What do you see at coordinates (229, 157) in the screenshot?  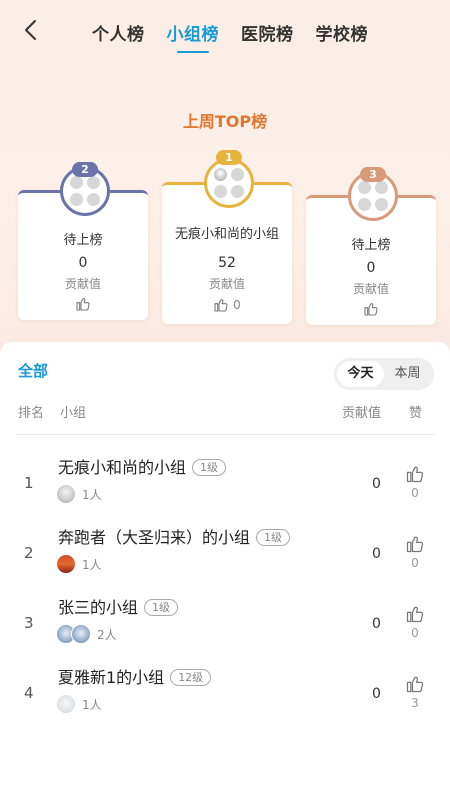 I see `rank-badge-first: 1` at bounding box center [229, 157].